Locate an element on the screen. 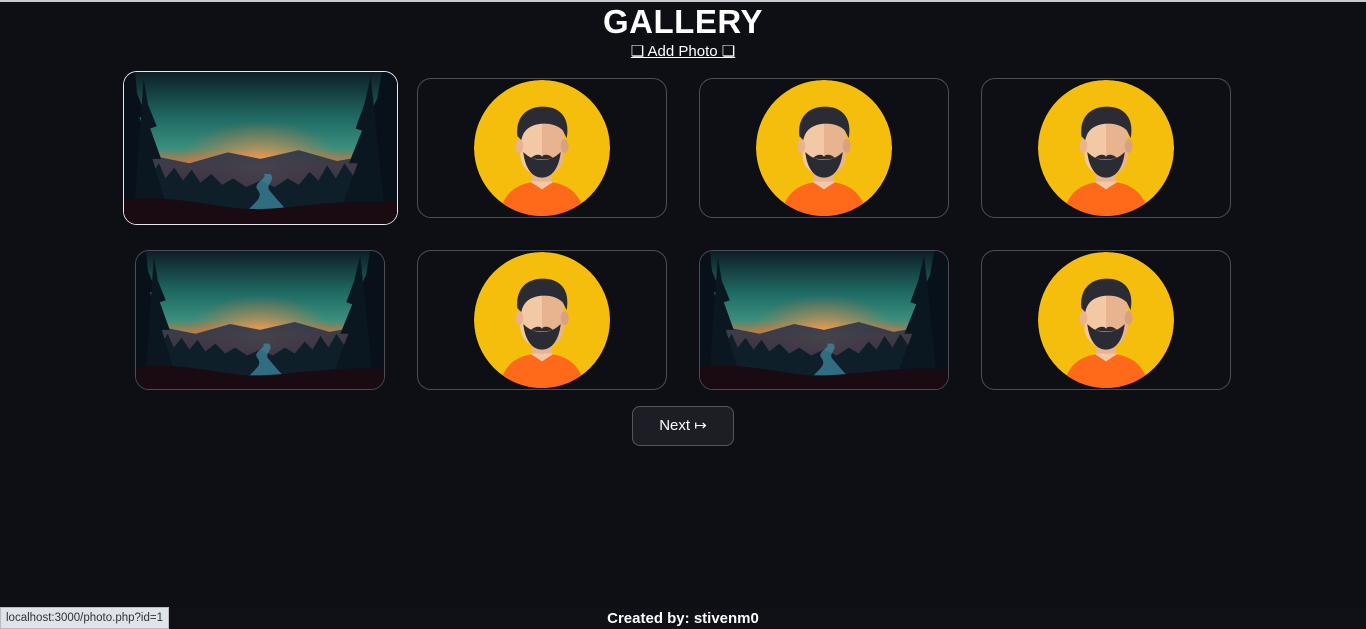 This screenshot has width=1366, height=629. add-photo-link: ❏ Add Photo ❏ is located at coordinates (683, 51).